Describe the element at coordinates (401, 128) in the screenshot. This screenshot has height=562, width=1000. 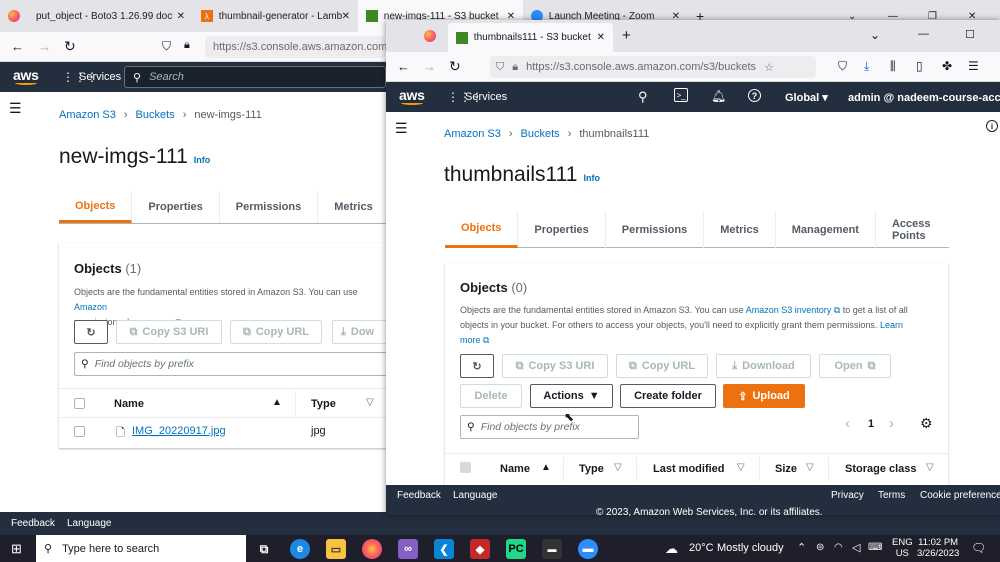
I see `hamburger-icon: ☰` at that location.